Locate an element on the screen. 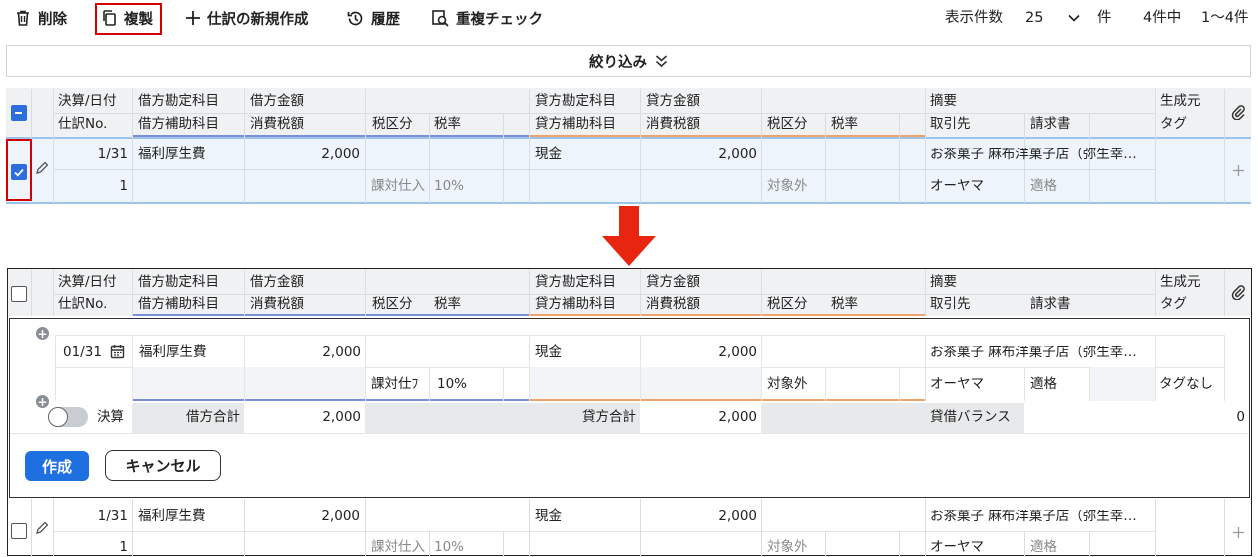 The width and height of the screenshot is (1258, 557). edit-tag: タグなし is located at coordinates (1186, 384).